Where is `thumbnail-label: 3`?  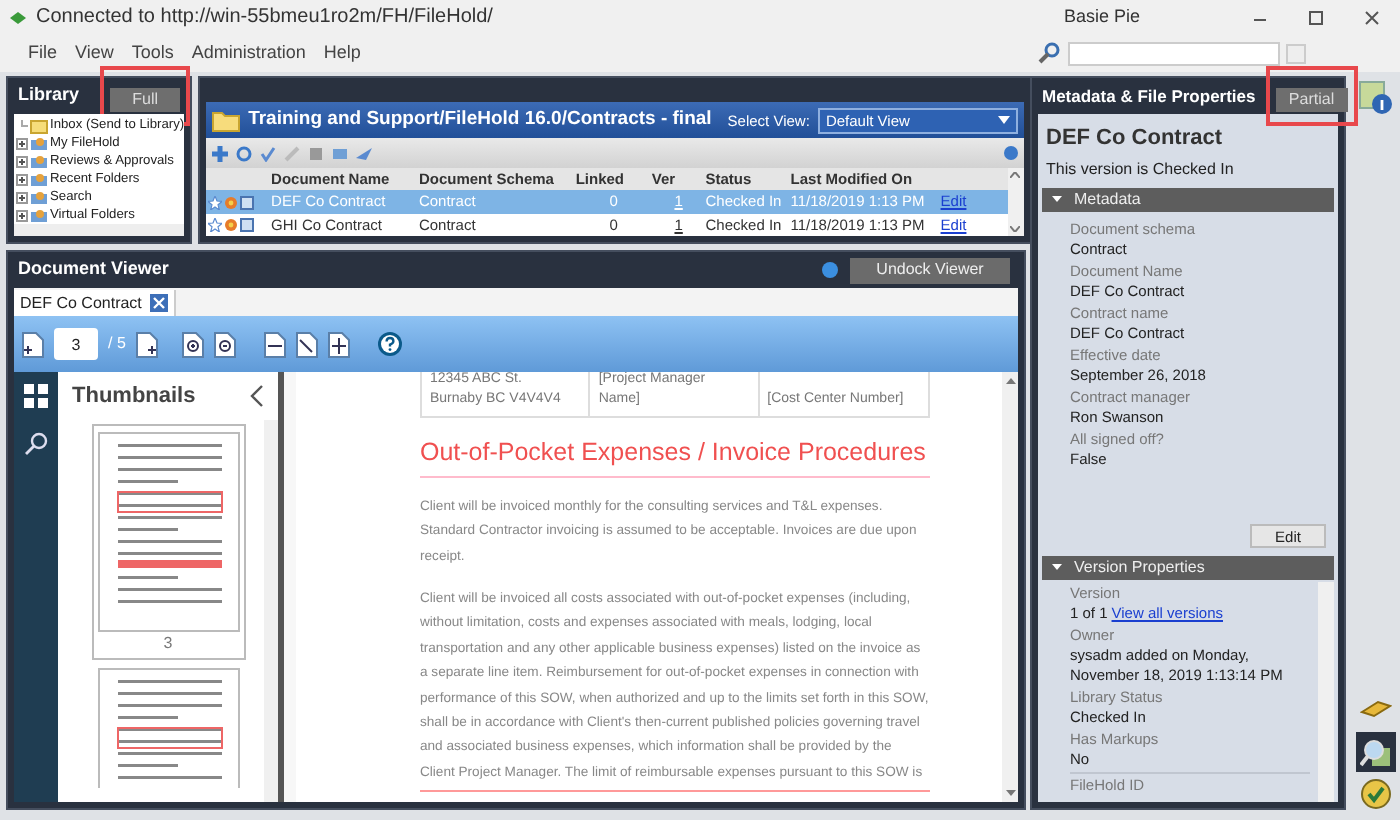
thumbnail-label: 3 is located at coordinates (168, 644).